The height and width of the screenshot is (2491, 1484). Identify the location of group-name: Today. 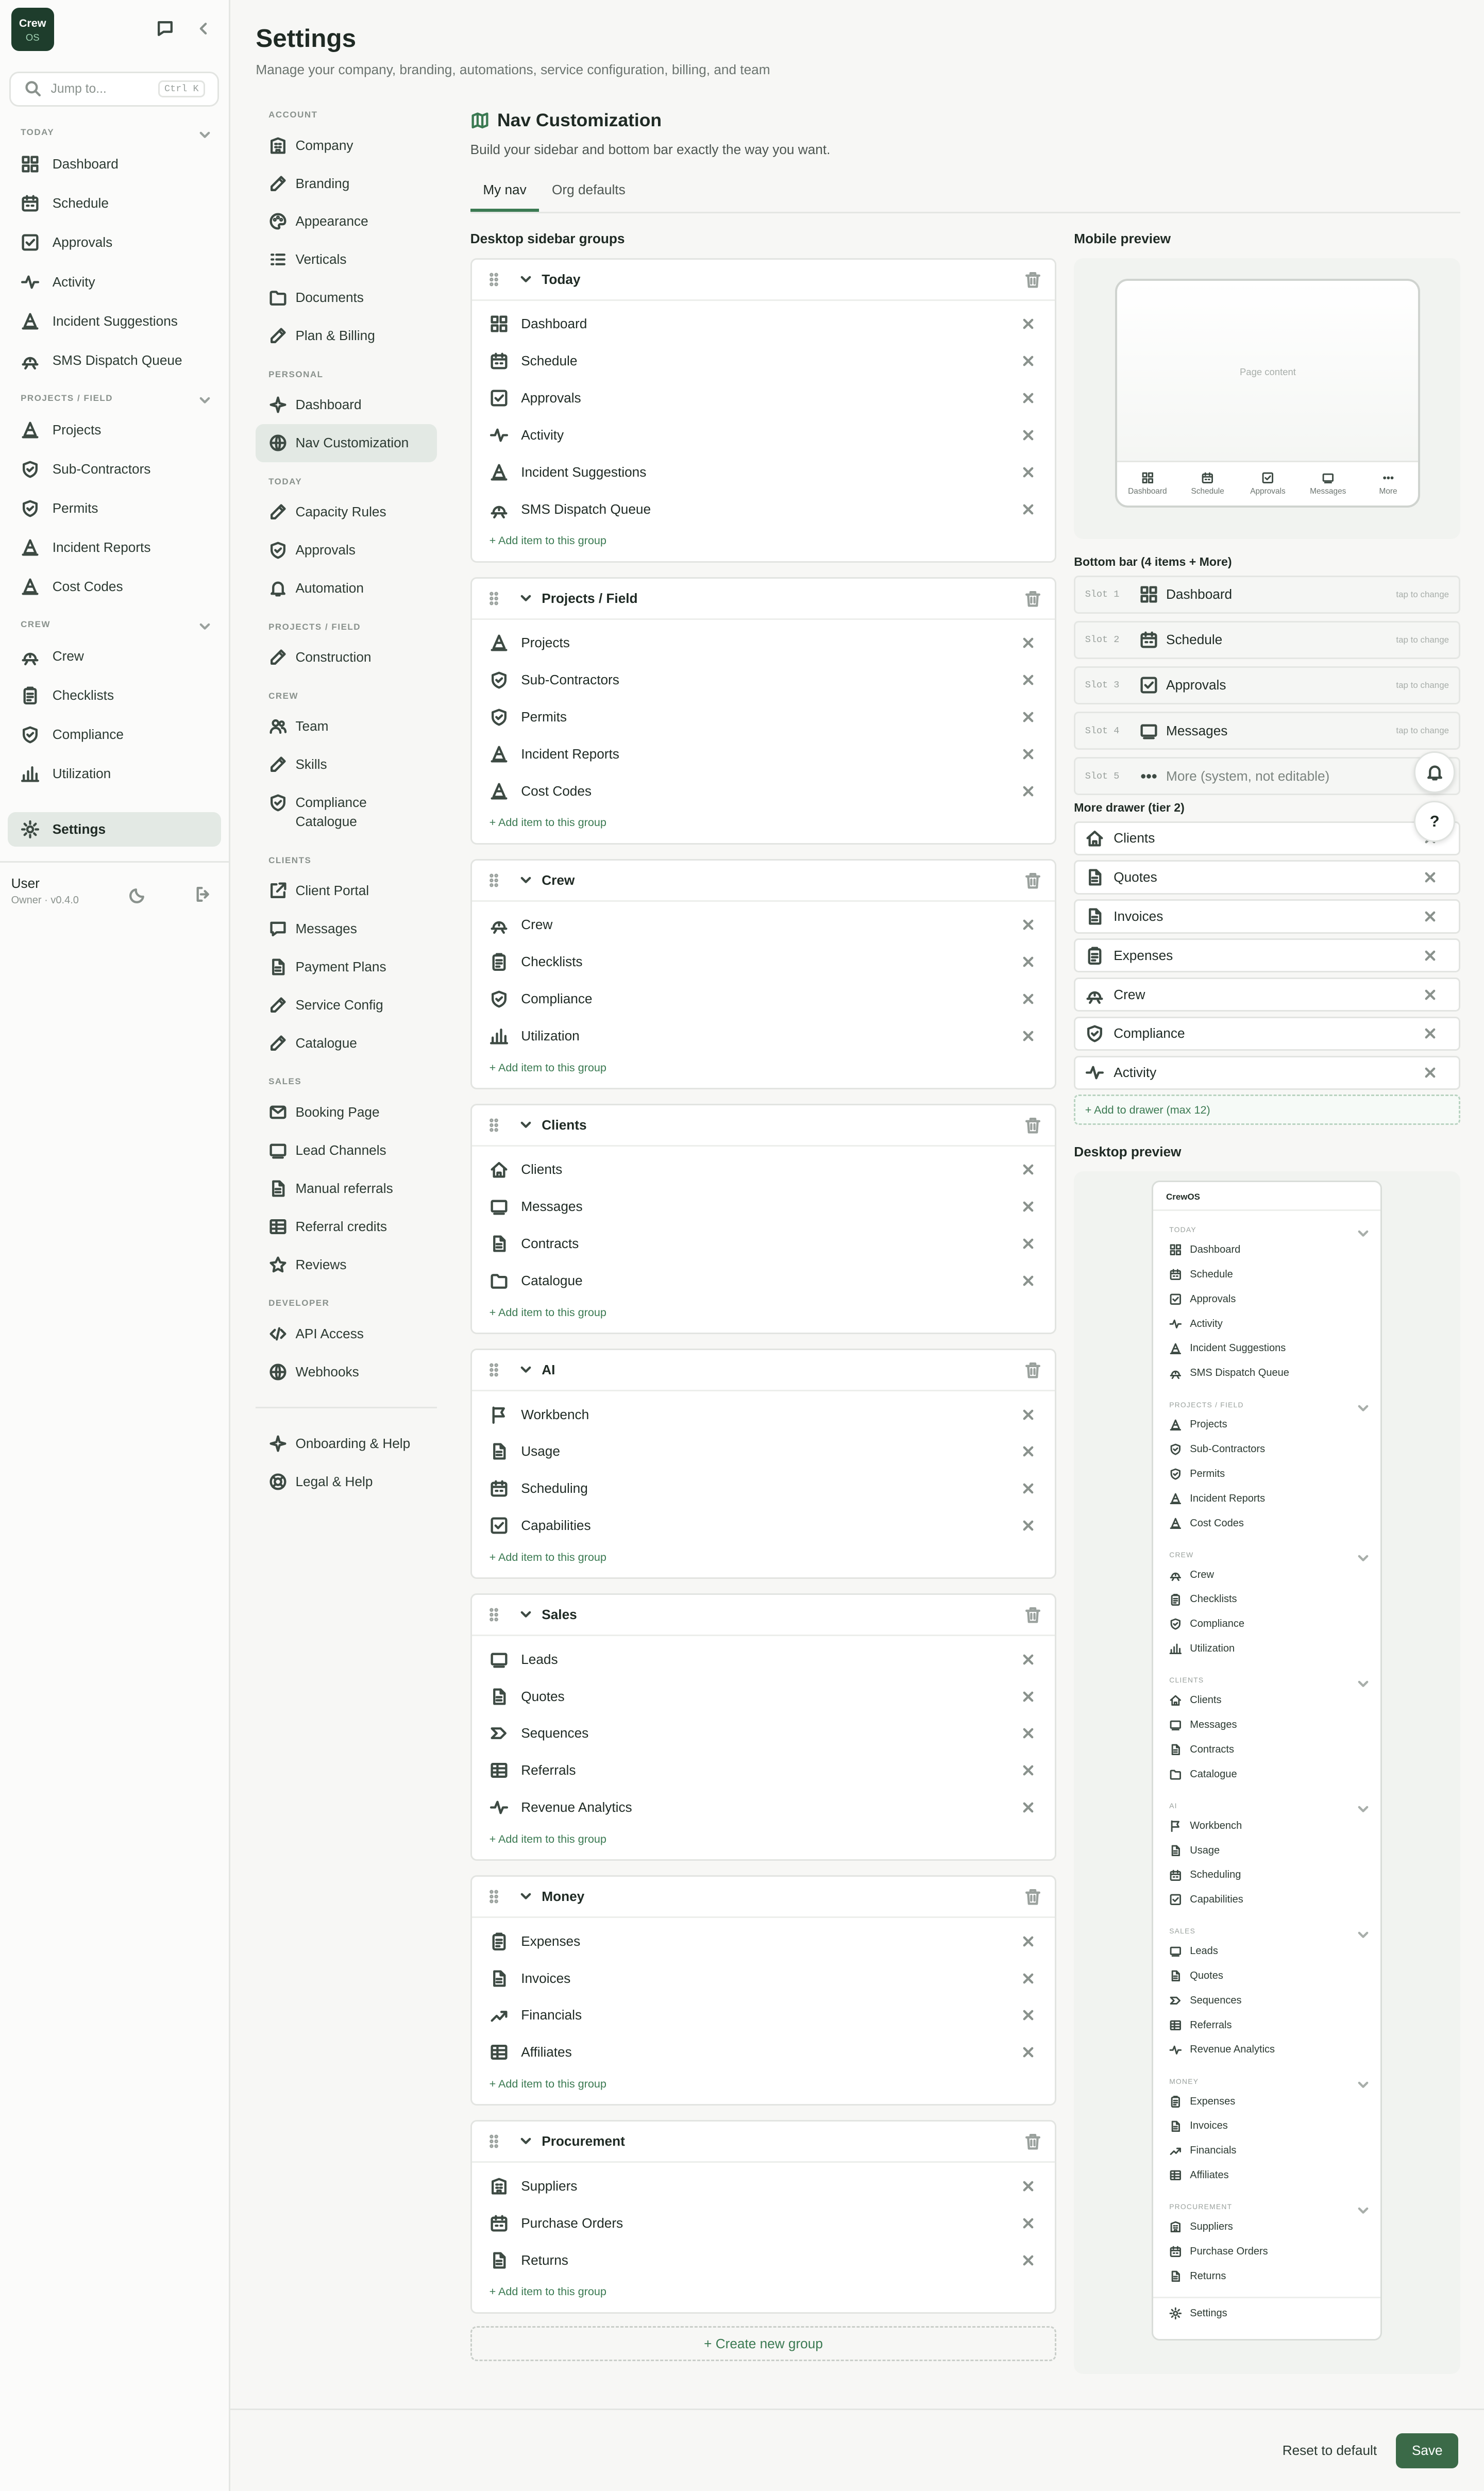
(561, 280).